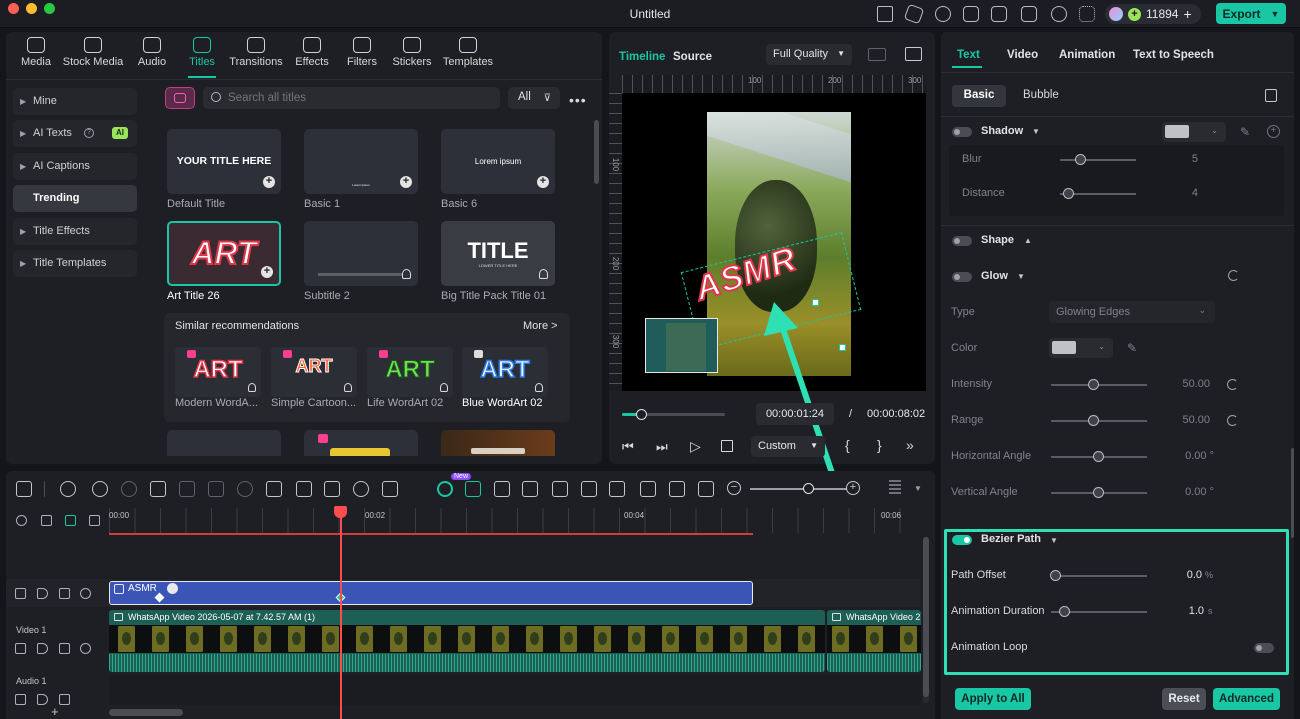  What do you see at coordinates (187, 489) in the screenshot?
I see `cut-icon` at bounding box center [187, 489].